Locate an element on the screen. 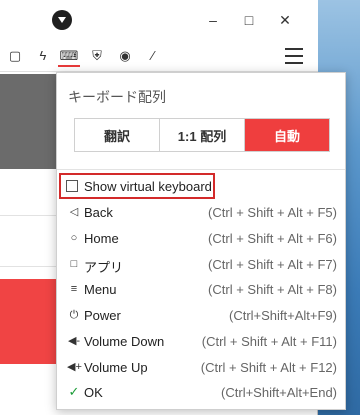 This screenshot has width=360, height=415. menu-item-shortcut: (Ctrl + Shift + Alt + F7) is located at coordinates (272, 264).